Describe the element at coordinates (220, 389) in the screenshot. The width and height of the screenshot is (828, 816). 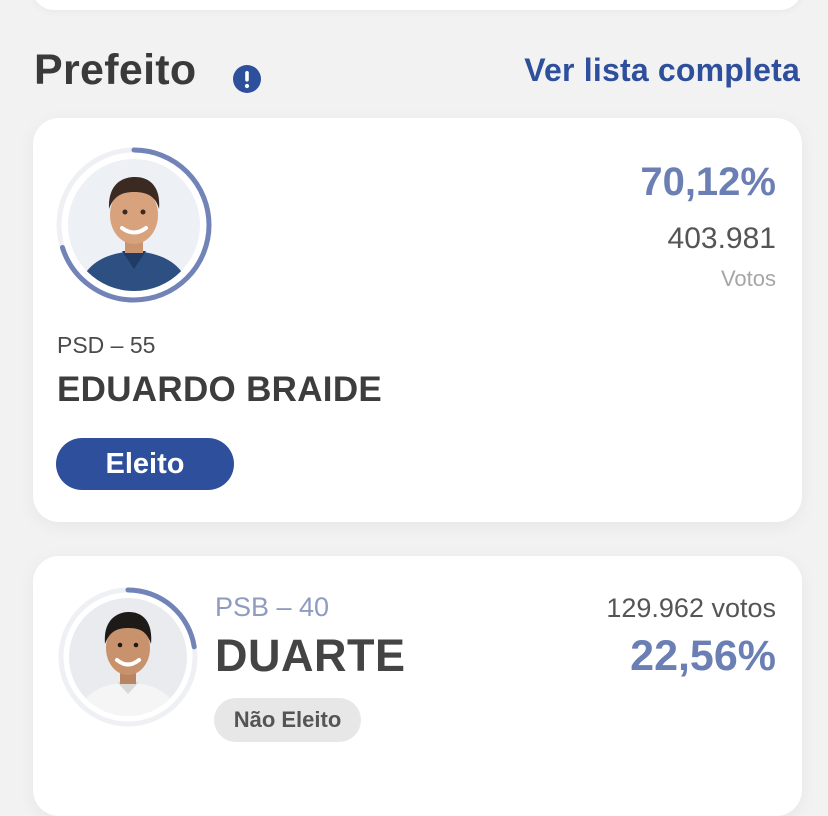
I see `candidate-name: EDUARDO BRAIDE` at that location.